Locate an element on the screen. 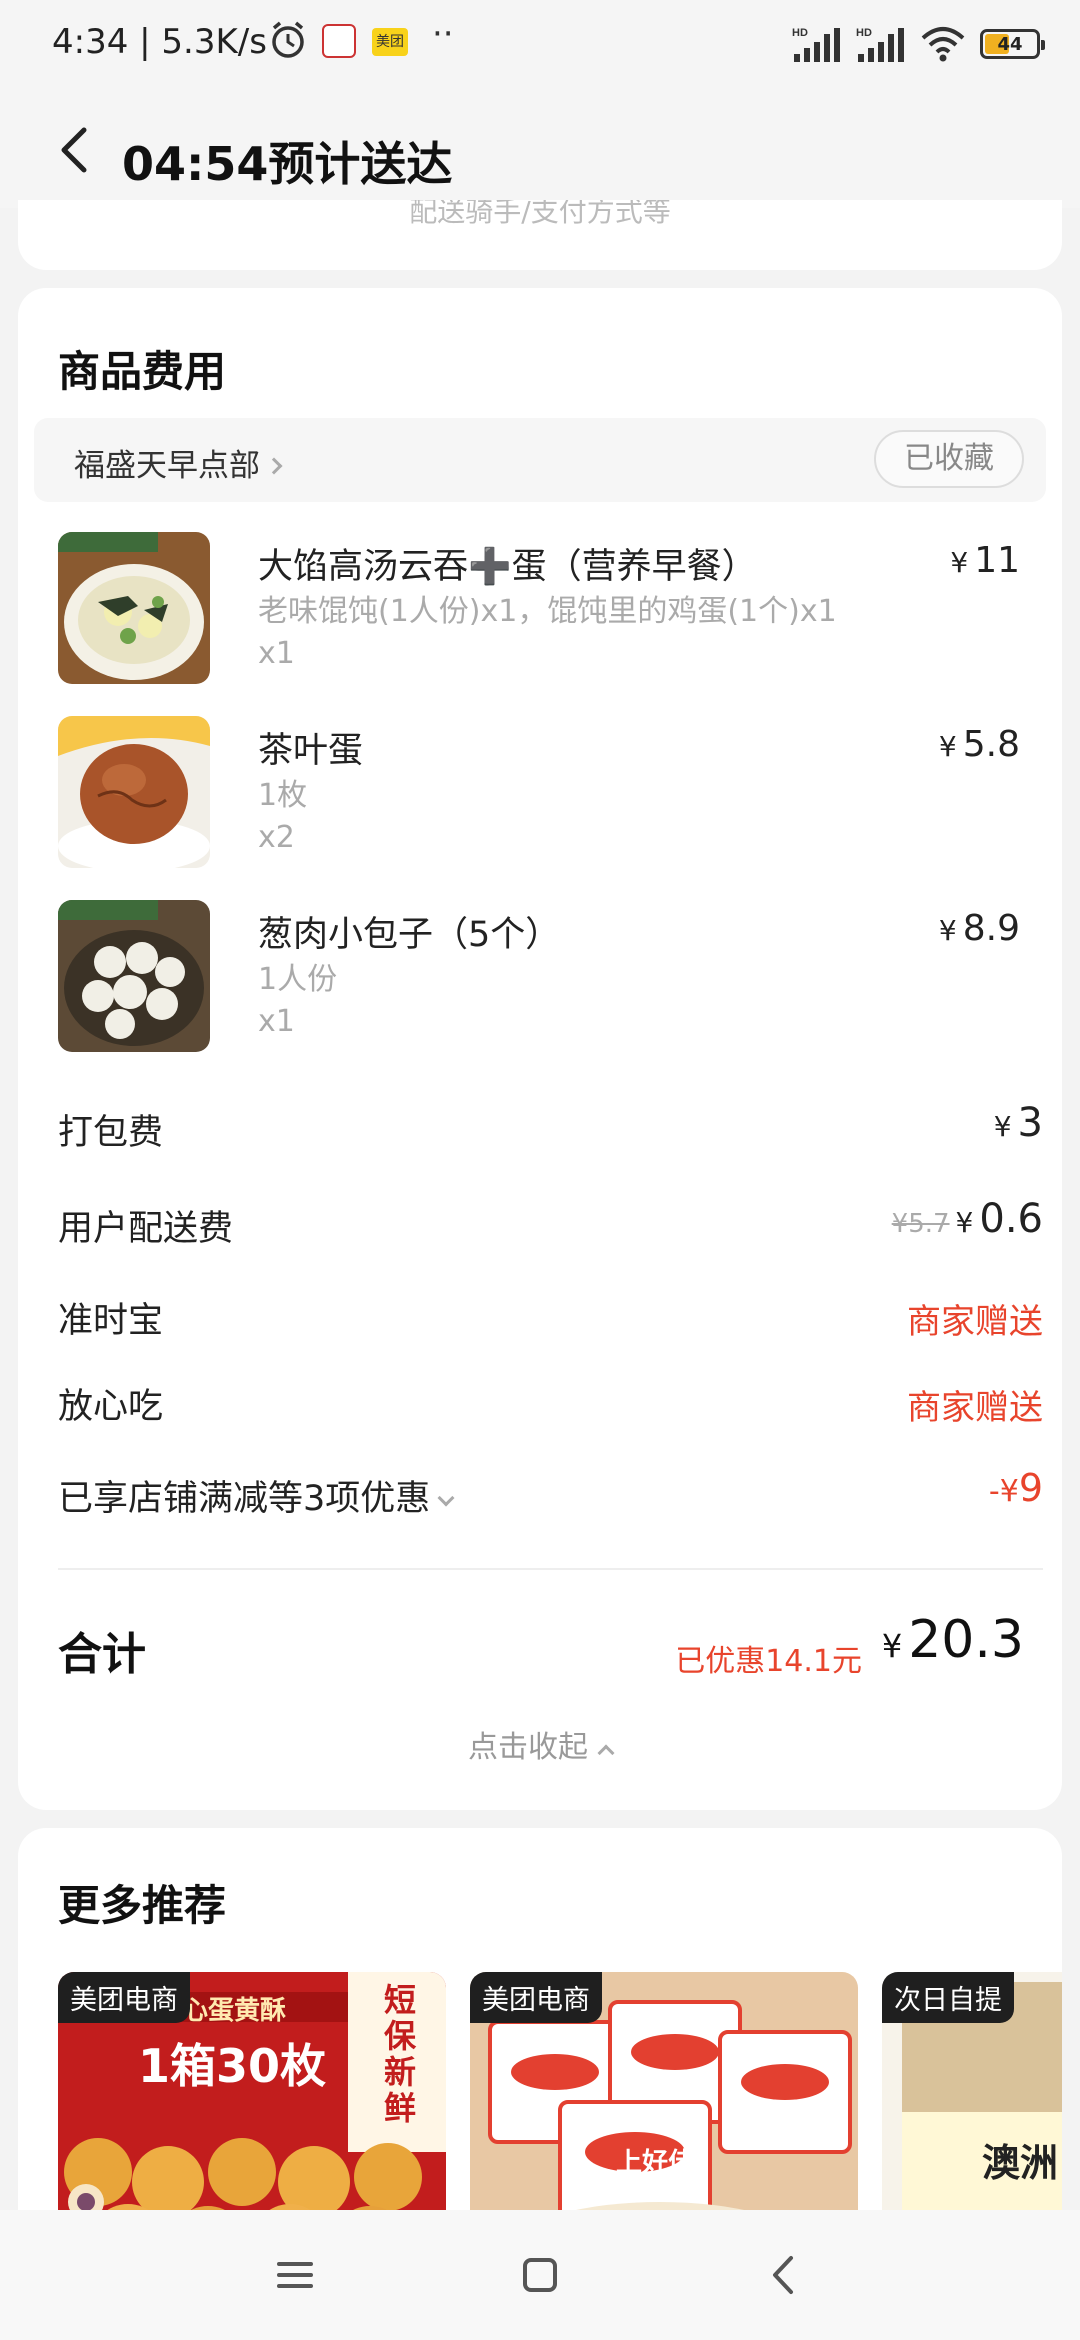  order-item: 葱肉小包子（5个） 1人份 x1 ¥8.9 is located at coordinates (548, 980).